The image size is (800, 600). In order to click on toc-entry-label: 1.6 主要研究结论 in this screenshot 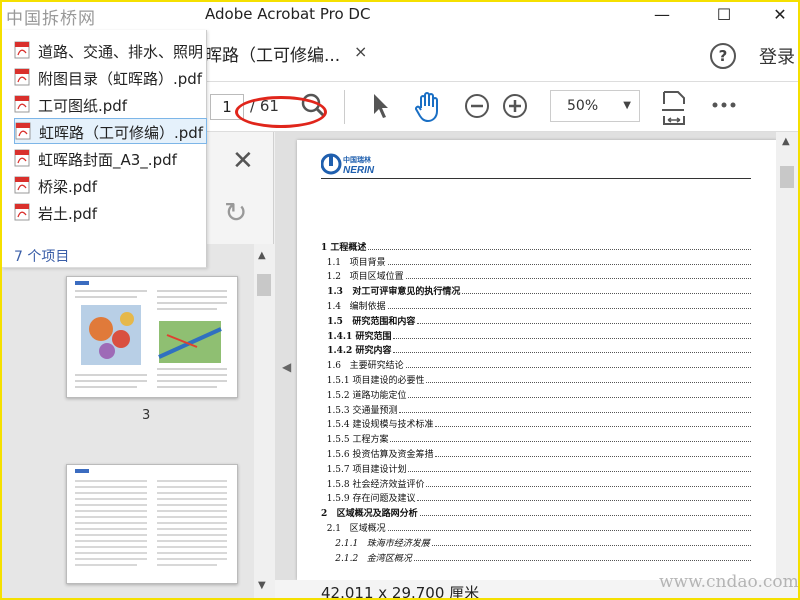, I will do `click(363, 365)`.